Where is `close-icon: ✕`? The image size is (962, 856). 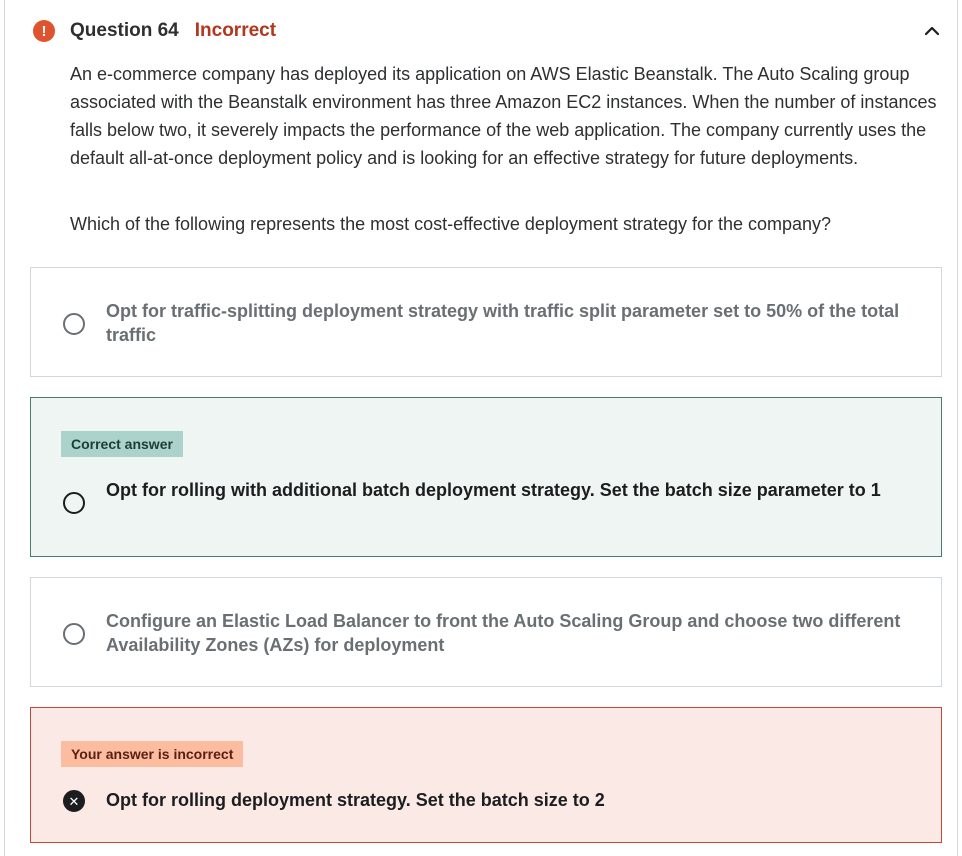
close-icon: ✕ is located at coordinates (74, 801).